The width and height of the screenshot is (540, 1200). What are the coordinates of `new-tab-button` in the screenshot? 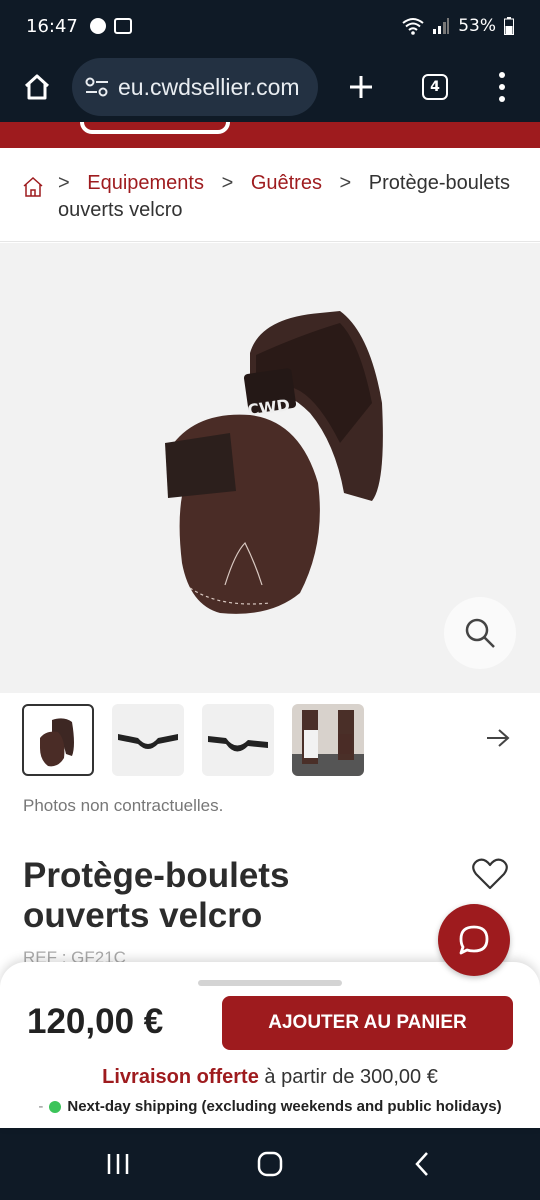 It's located at (361, 87).